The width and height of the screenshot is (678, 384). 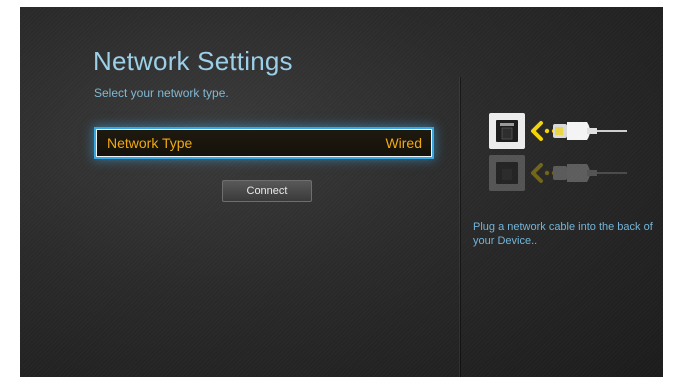 I want to click on ethernet-port-icon, so click(x=507, y=131).